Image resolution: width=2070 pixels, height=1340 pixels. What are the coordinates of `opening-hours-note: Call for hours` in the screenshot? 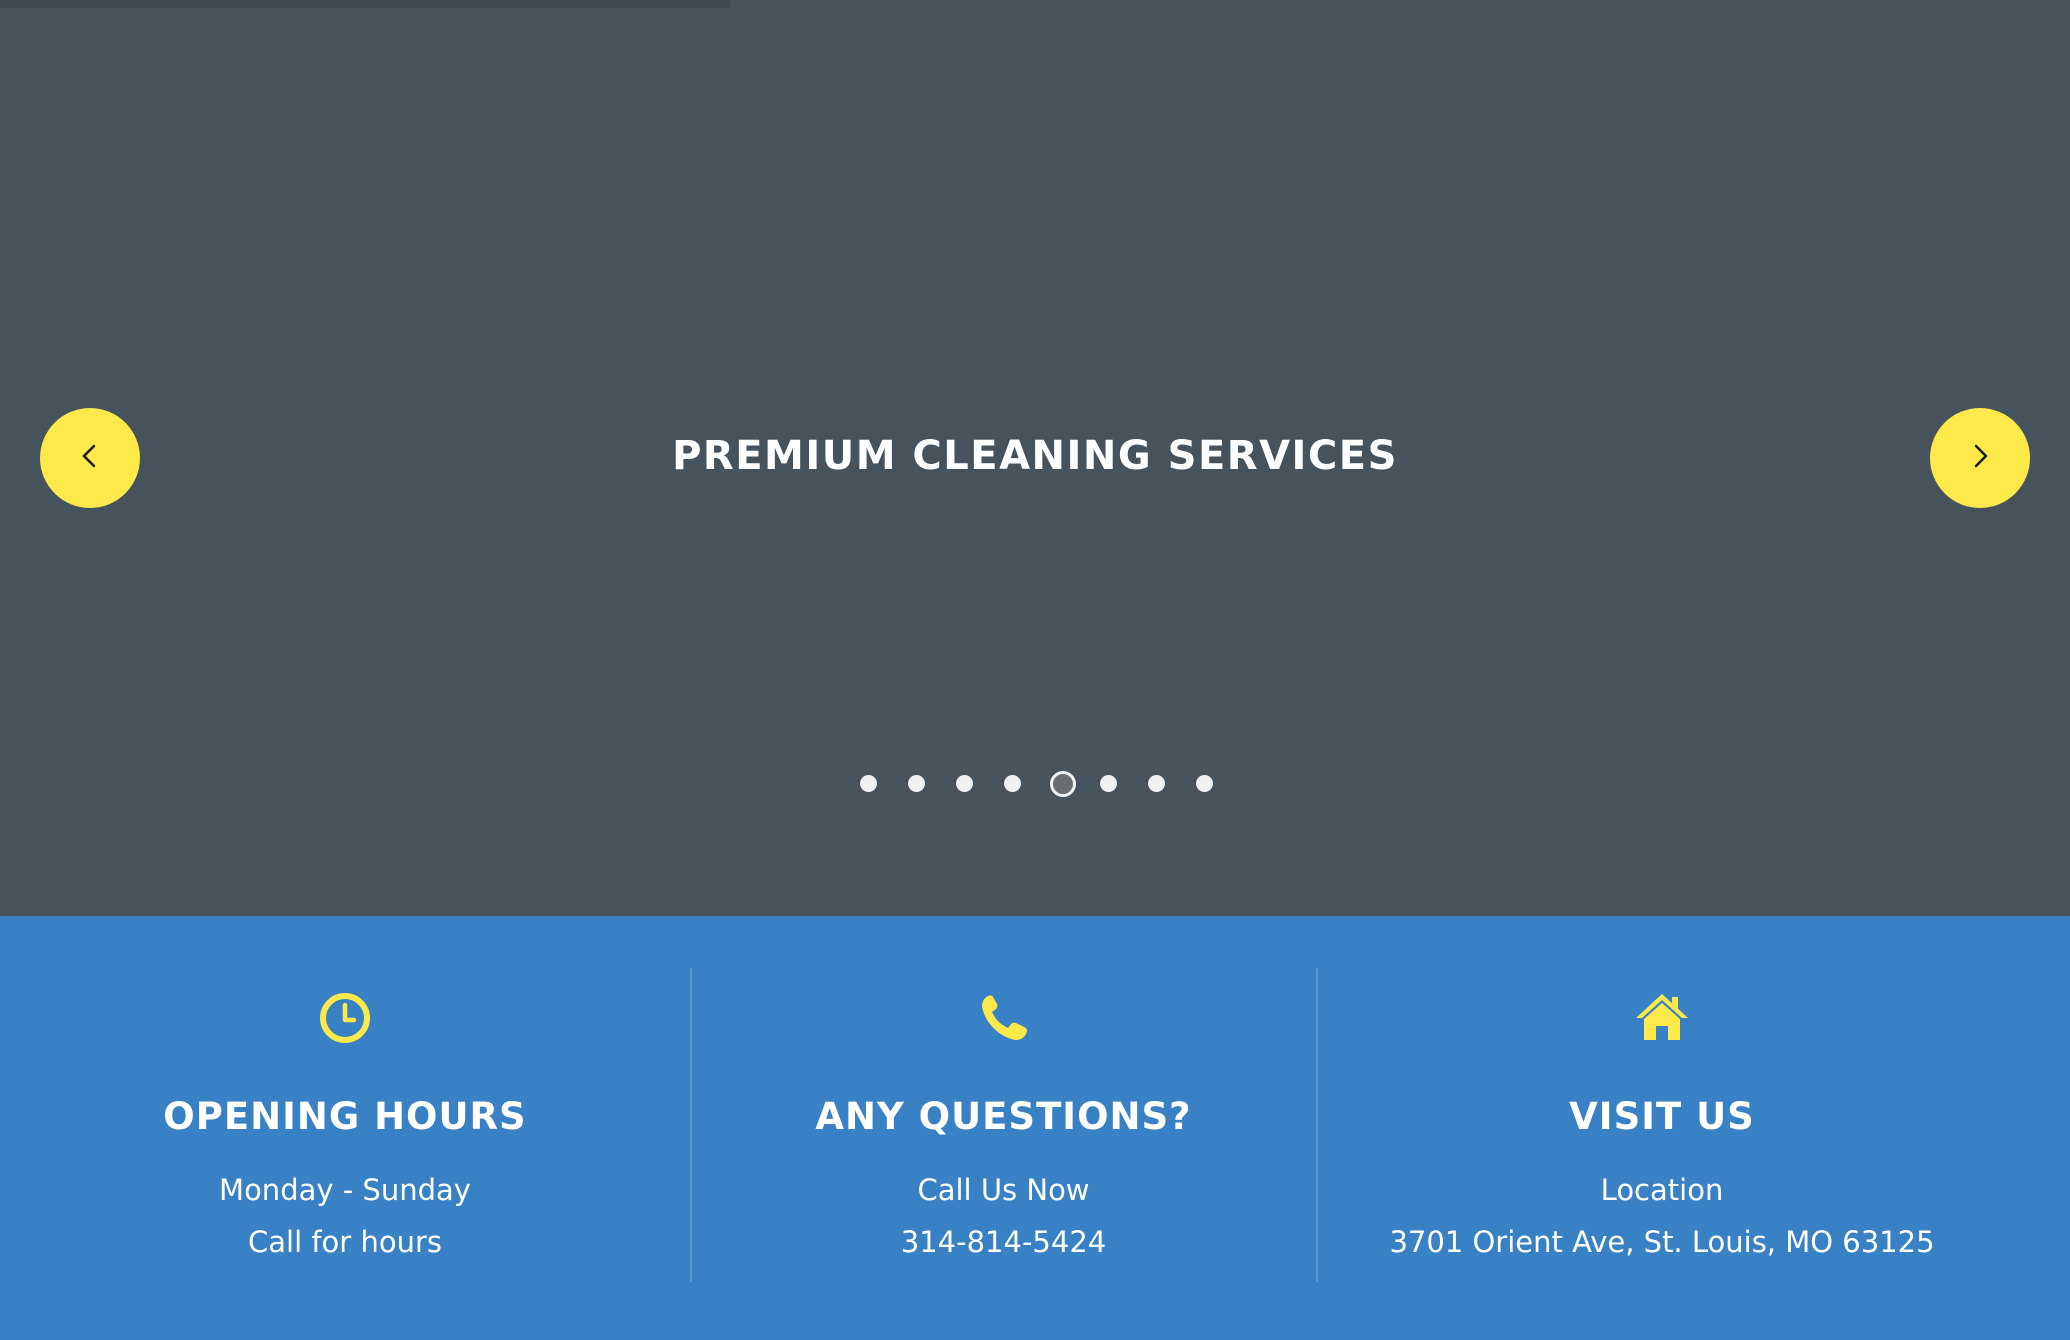 It's located at (345, 1242).